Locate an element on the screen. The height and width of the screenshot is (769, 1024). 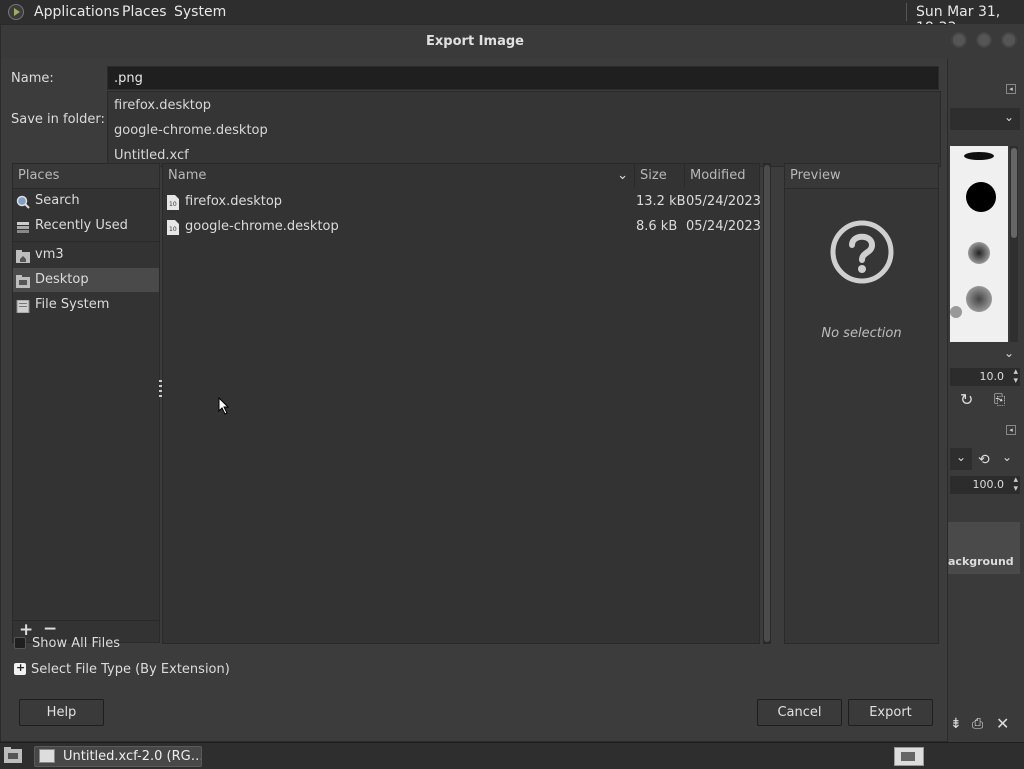
column-size: Size is located at coordinates (660, 176).